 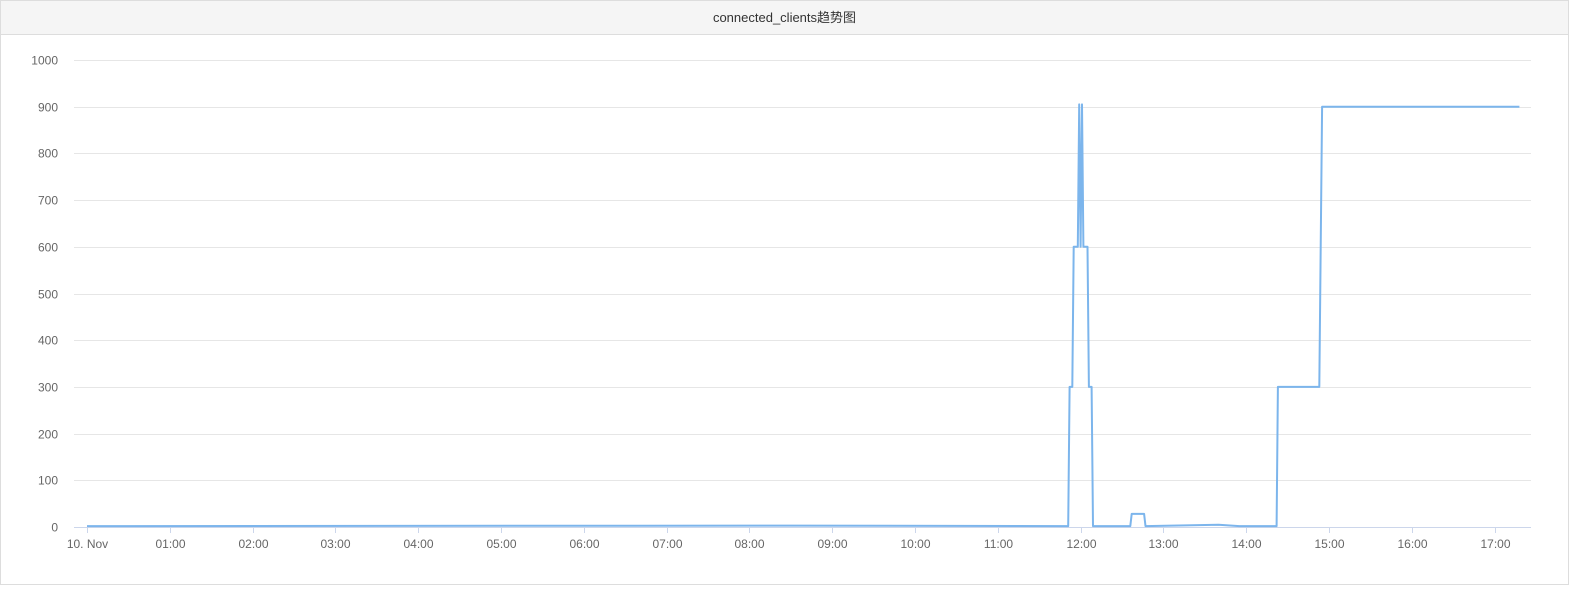 I want to click on x-tick-label: 15:00, so click(x=1329, y=544).